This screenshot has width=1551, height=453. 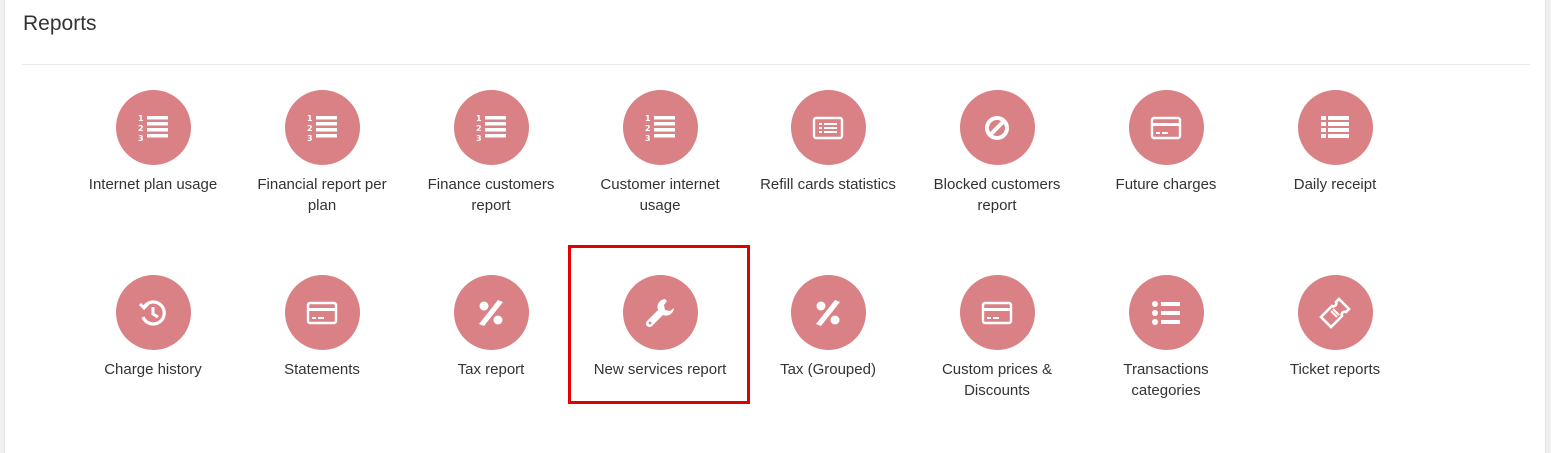 I want to click on report-tile-blocked-customers-report: Blocked customers report, so click(x=997, y=153).